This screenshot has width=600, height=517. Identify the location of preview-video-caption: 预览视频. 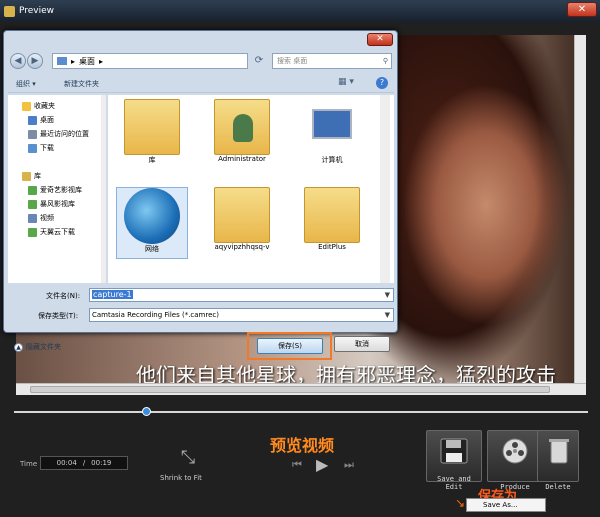
(302, 445).